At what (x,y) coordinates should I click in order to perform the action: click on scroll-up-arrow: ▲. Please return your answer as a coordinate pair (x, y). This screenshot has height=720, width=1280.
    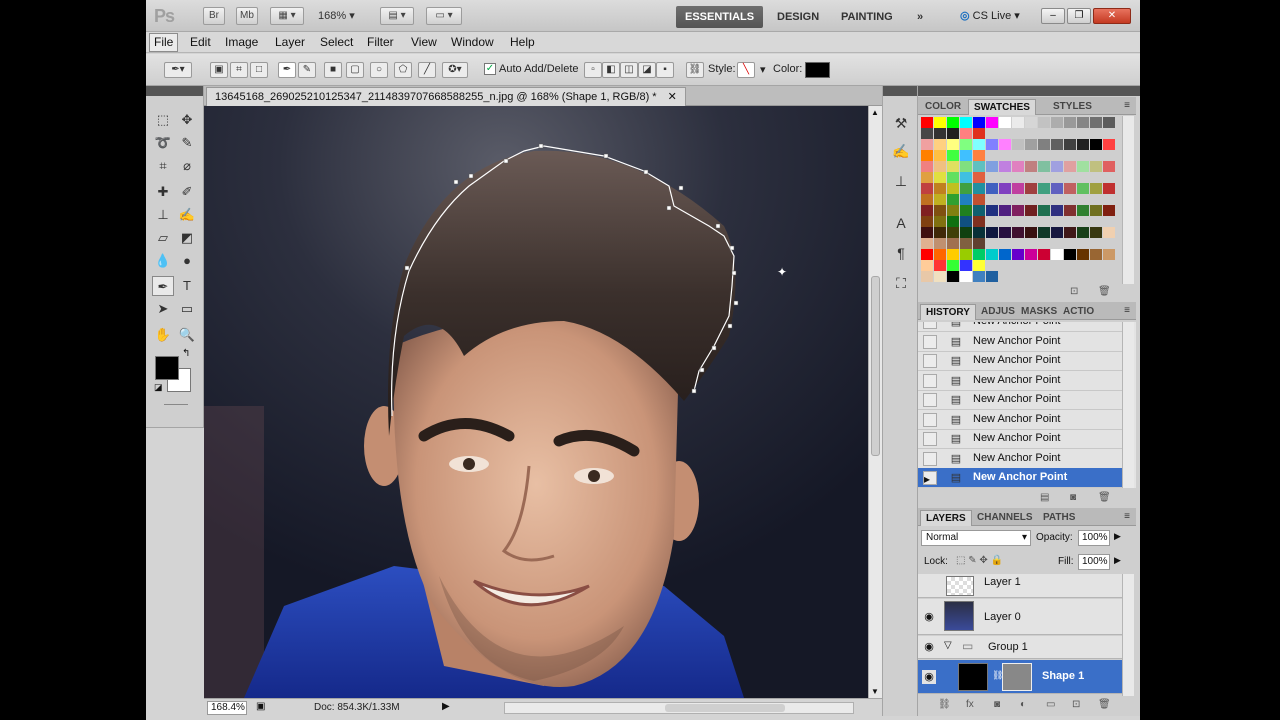
    Looking at the image, I should click on (875, 112).